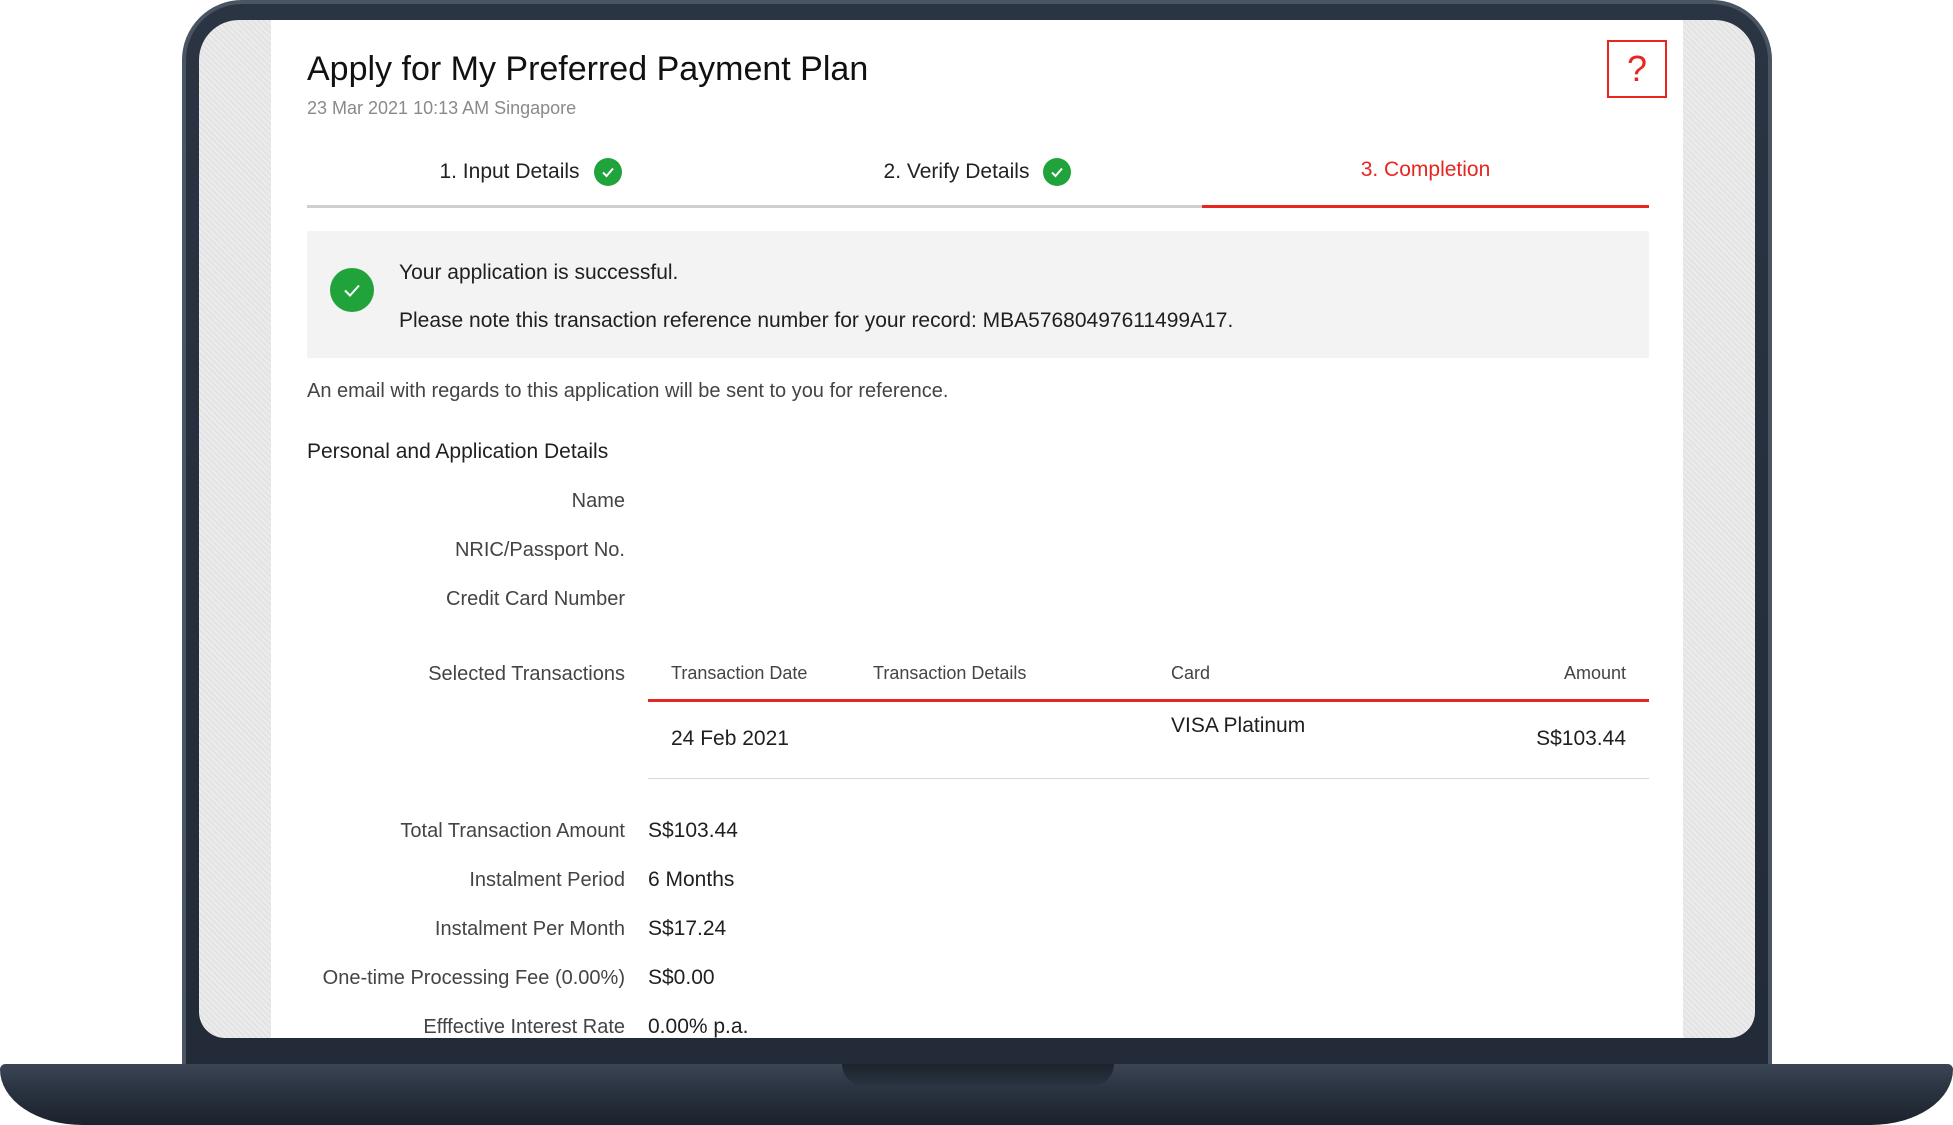 The height and width of the screenshot is (1125, 1953). I want to click on summary-label-interest: Efffective Interest Rate, so click(524, 1027).